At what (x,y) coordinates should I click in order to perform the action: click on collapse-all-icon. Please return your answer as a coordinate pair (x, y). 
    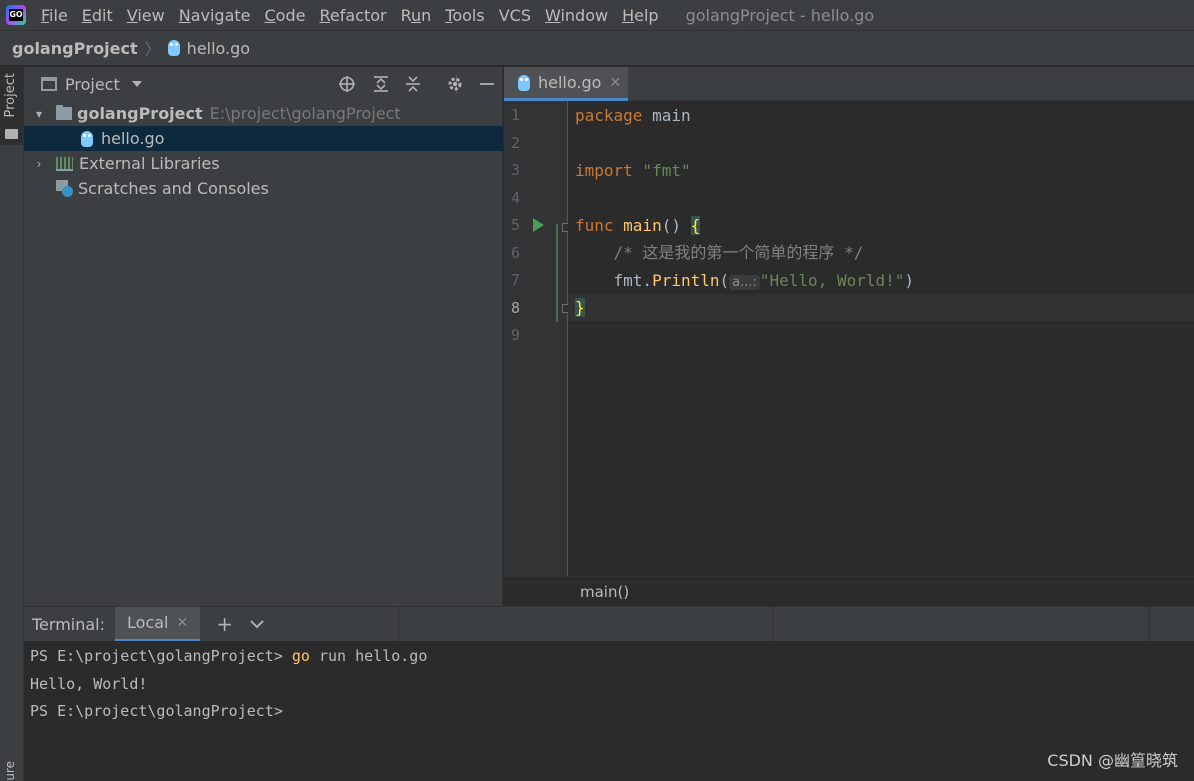
    Looking at the image, I should click on (413, 84).